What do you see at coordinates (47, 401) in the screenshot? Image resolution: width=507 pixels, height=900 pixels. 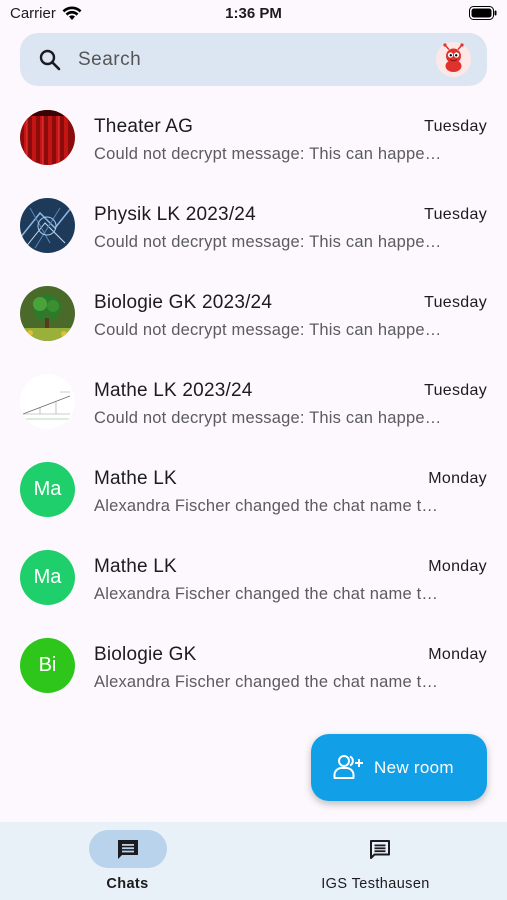 I see `math-avatar` at bounding box center [47, 401].